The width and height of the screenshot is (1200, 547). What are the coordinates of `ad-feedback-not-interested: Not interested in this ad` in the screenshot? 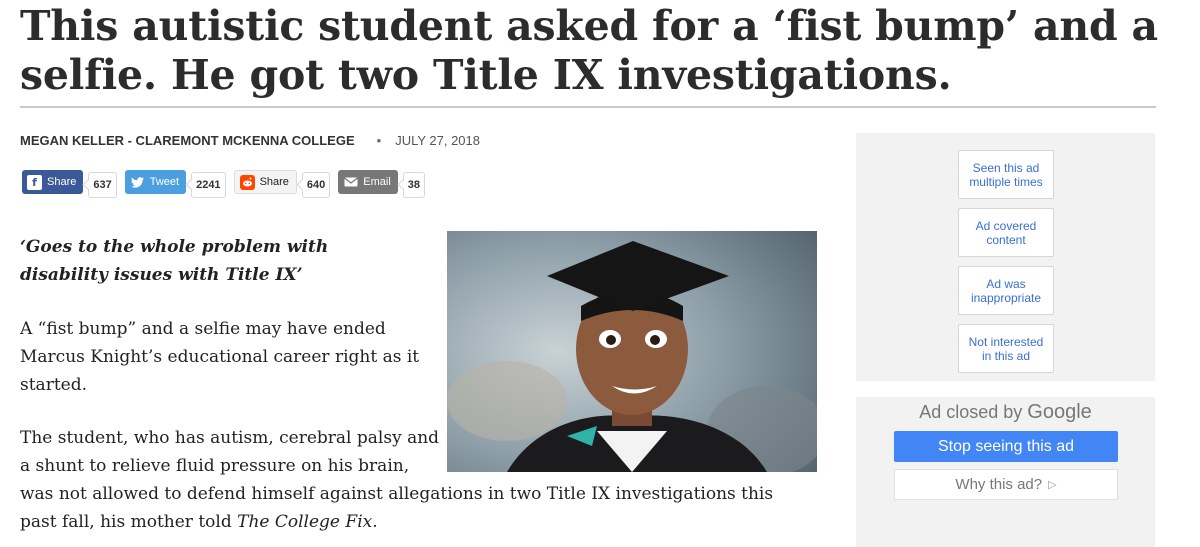 It's located at (1006, 348).